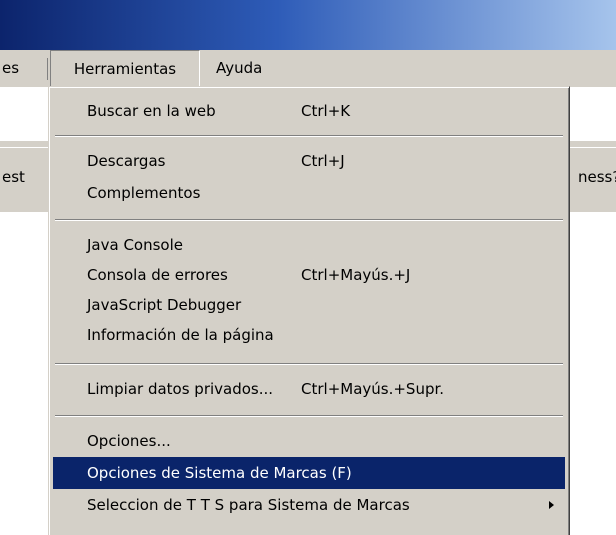 The height and width of the screenshot is (535, 616). I want to click on menu-bar-divider, so click(47, 69).